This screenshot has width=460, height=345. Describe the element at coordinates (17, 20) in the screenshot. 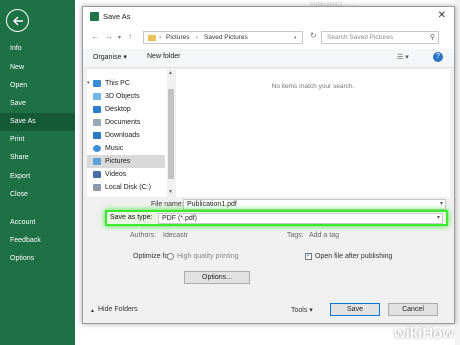

I see `back-arrow-icon` at that location.